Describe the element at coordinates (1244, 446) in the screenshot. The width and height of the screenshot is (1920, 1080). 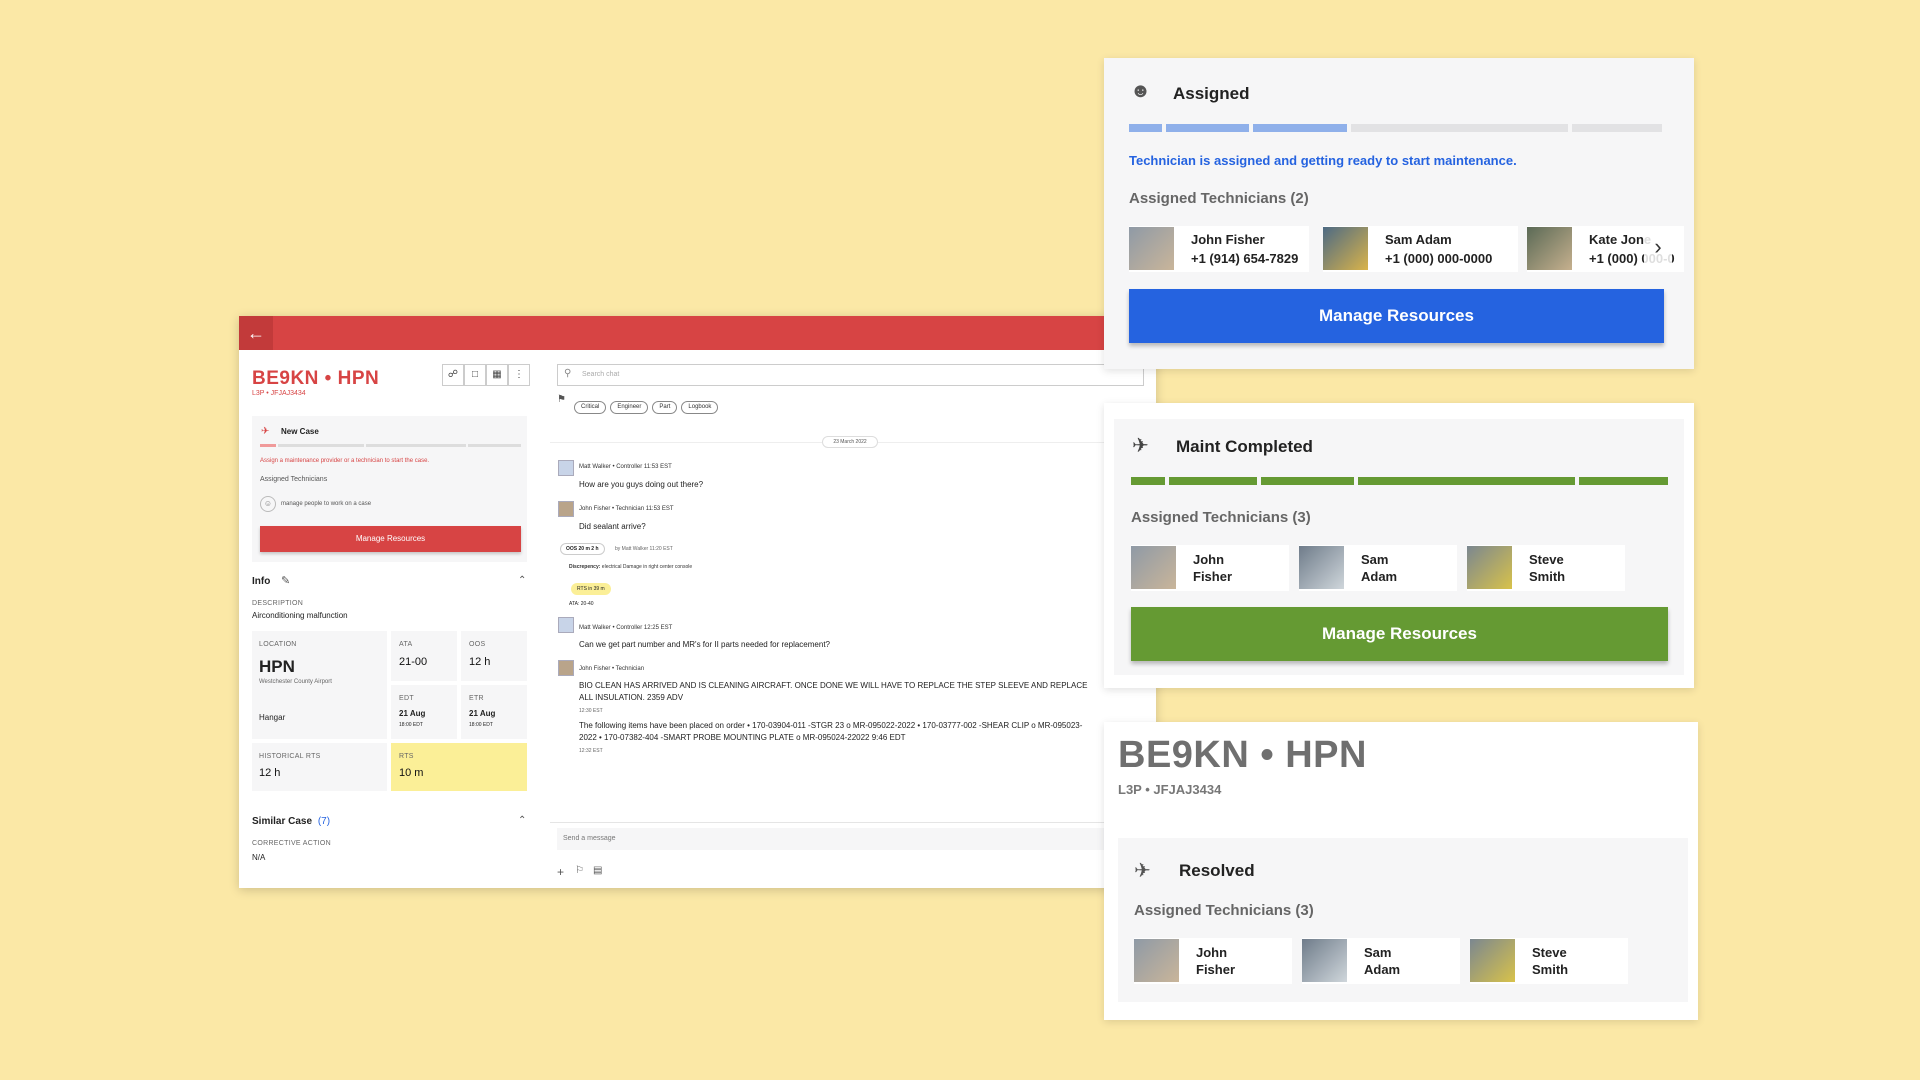
I see `status-title: Maint Completed` at that location.